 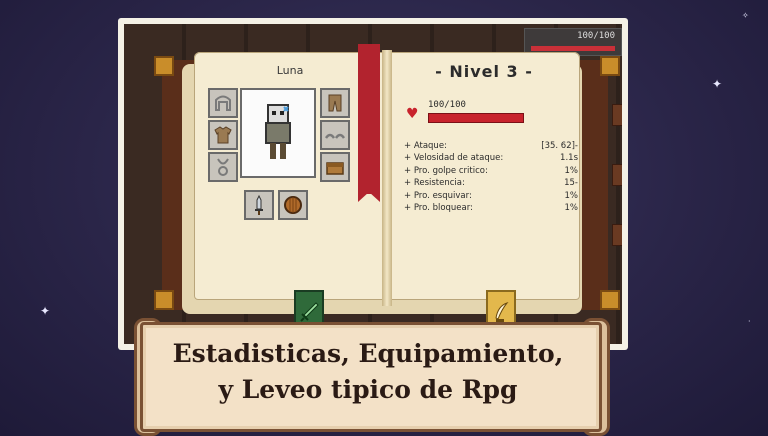 I want to click on shield-icon, so click(x=293, y=205).